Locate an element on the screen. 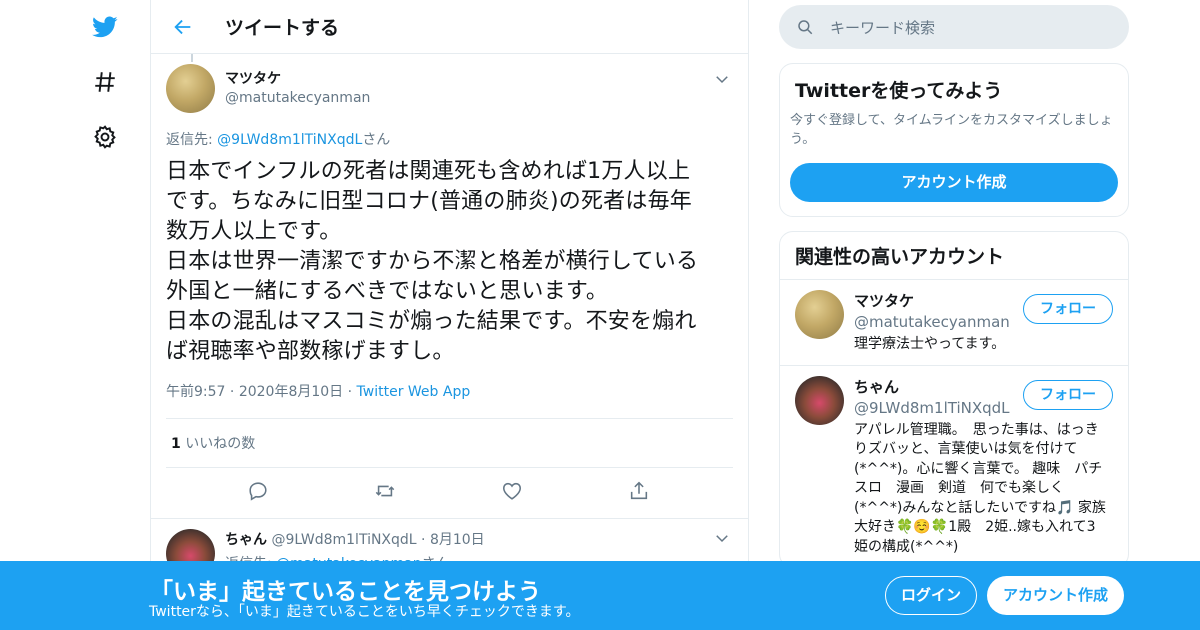 This screenshot has height=630, width=1200. retweet-icon is located at coordinates (386, 492).